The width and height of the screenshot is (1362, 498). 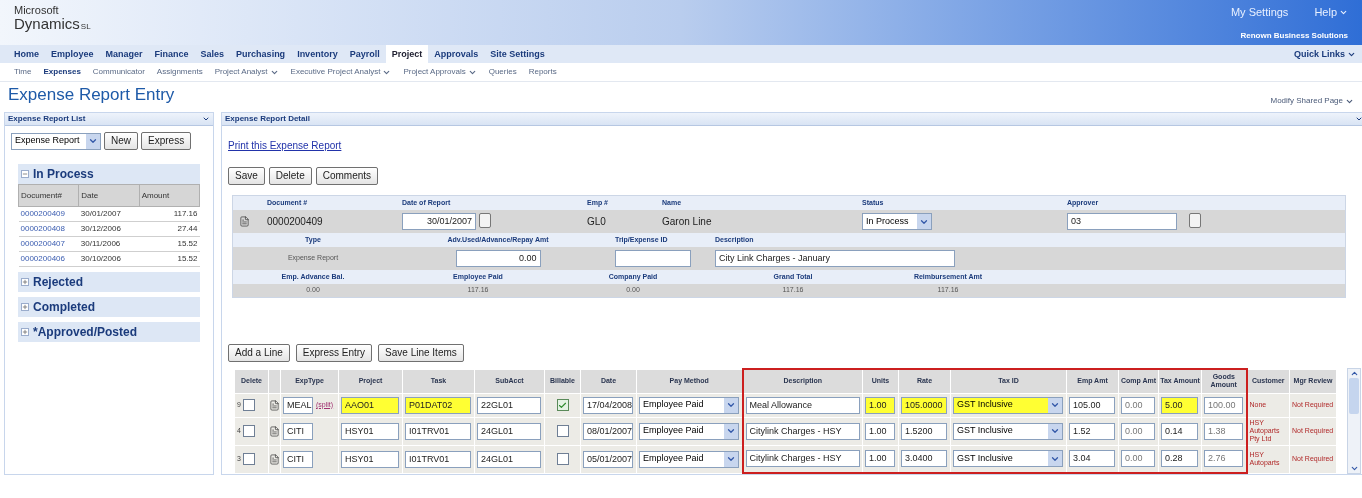 I want to click on subnav-link: Time, so click(x=23, y=72).